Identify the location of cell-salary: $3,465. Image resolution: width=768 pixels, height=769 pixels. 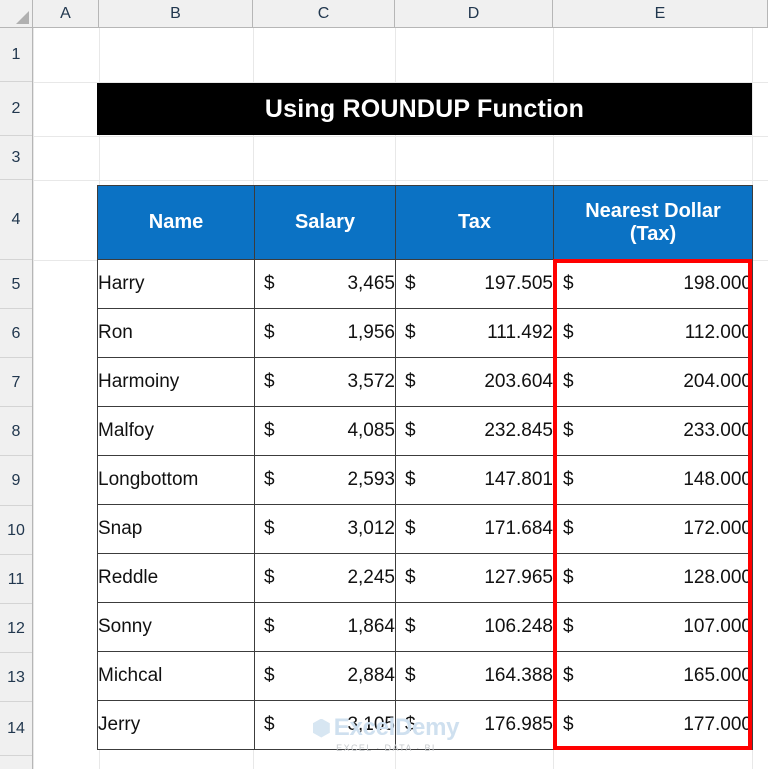
(325, 284).